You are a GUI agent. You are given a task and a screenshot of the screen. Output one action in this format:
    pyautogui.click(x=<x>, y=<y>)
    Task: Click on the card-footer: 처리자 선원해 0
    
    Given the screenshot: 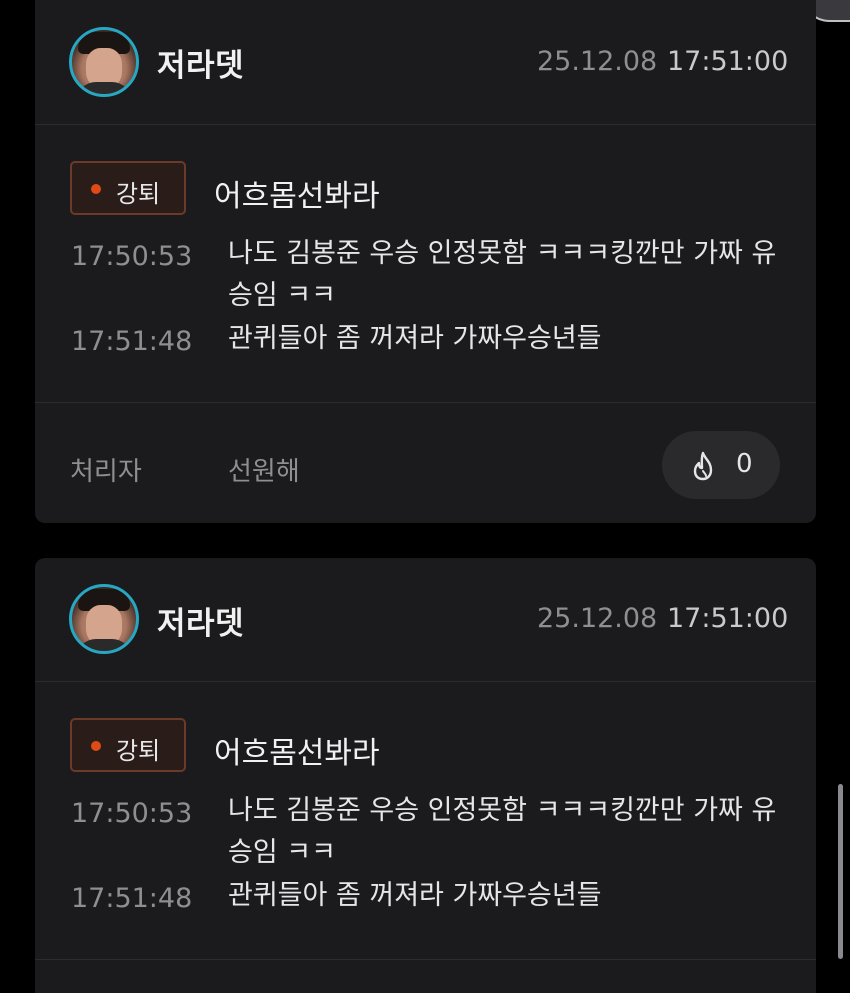 What is the action you would take?
    pyautogui.click(x=425, y=464)
    